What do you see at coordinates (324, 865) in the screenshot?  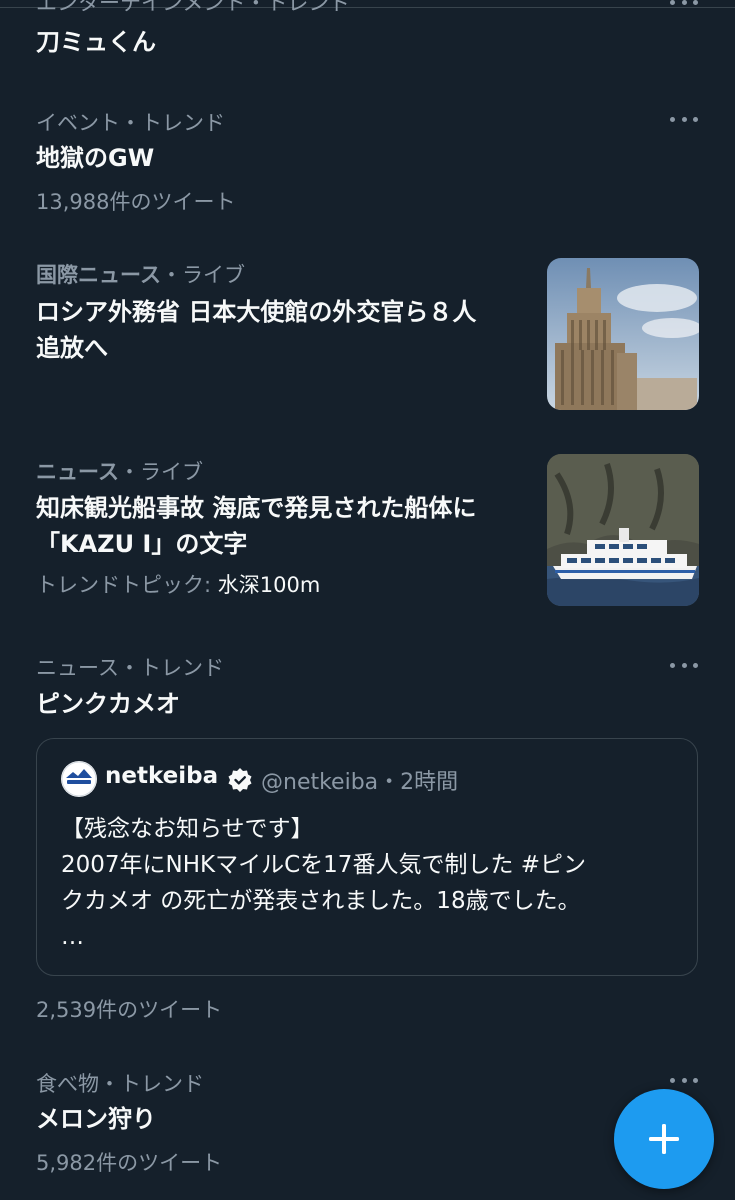 I see `tweet-text-line: 2007年にNHKマイルCを17番人気で制した #ピン` at bounding box center [324, 865].